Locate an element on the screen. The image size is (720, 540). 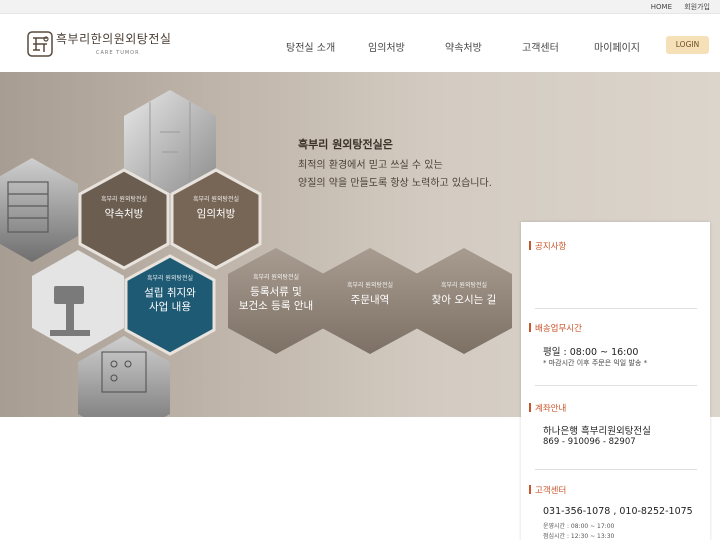
delivery-time: 평일 : 08:00 ~ 16:00 is located at coordinates (591, 352).